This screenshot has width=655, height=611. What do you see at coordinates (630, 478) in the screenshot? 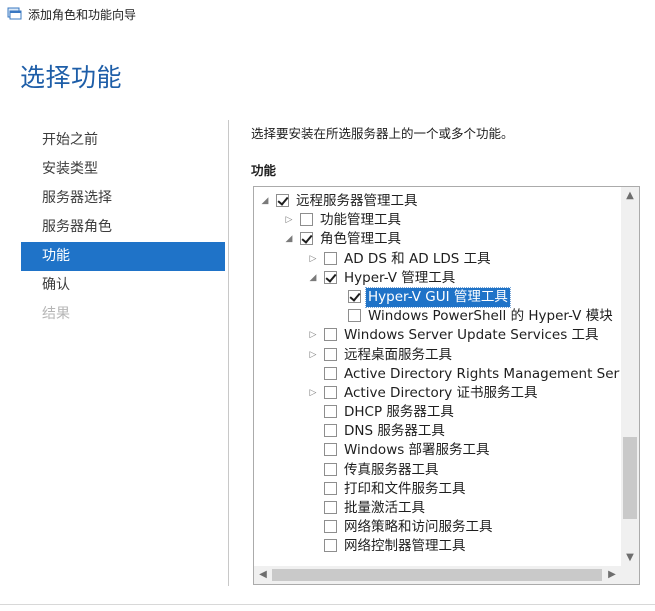
I see `vertical-scroll-thumb` at bounding box center [630, 478].